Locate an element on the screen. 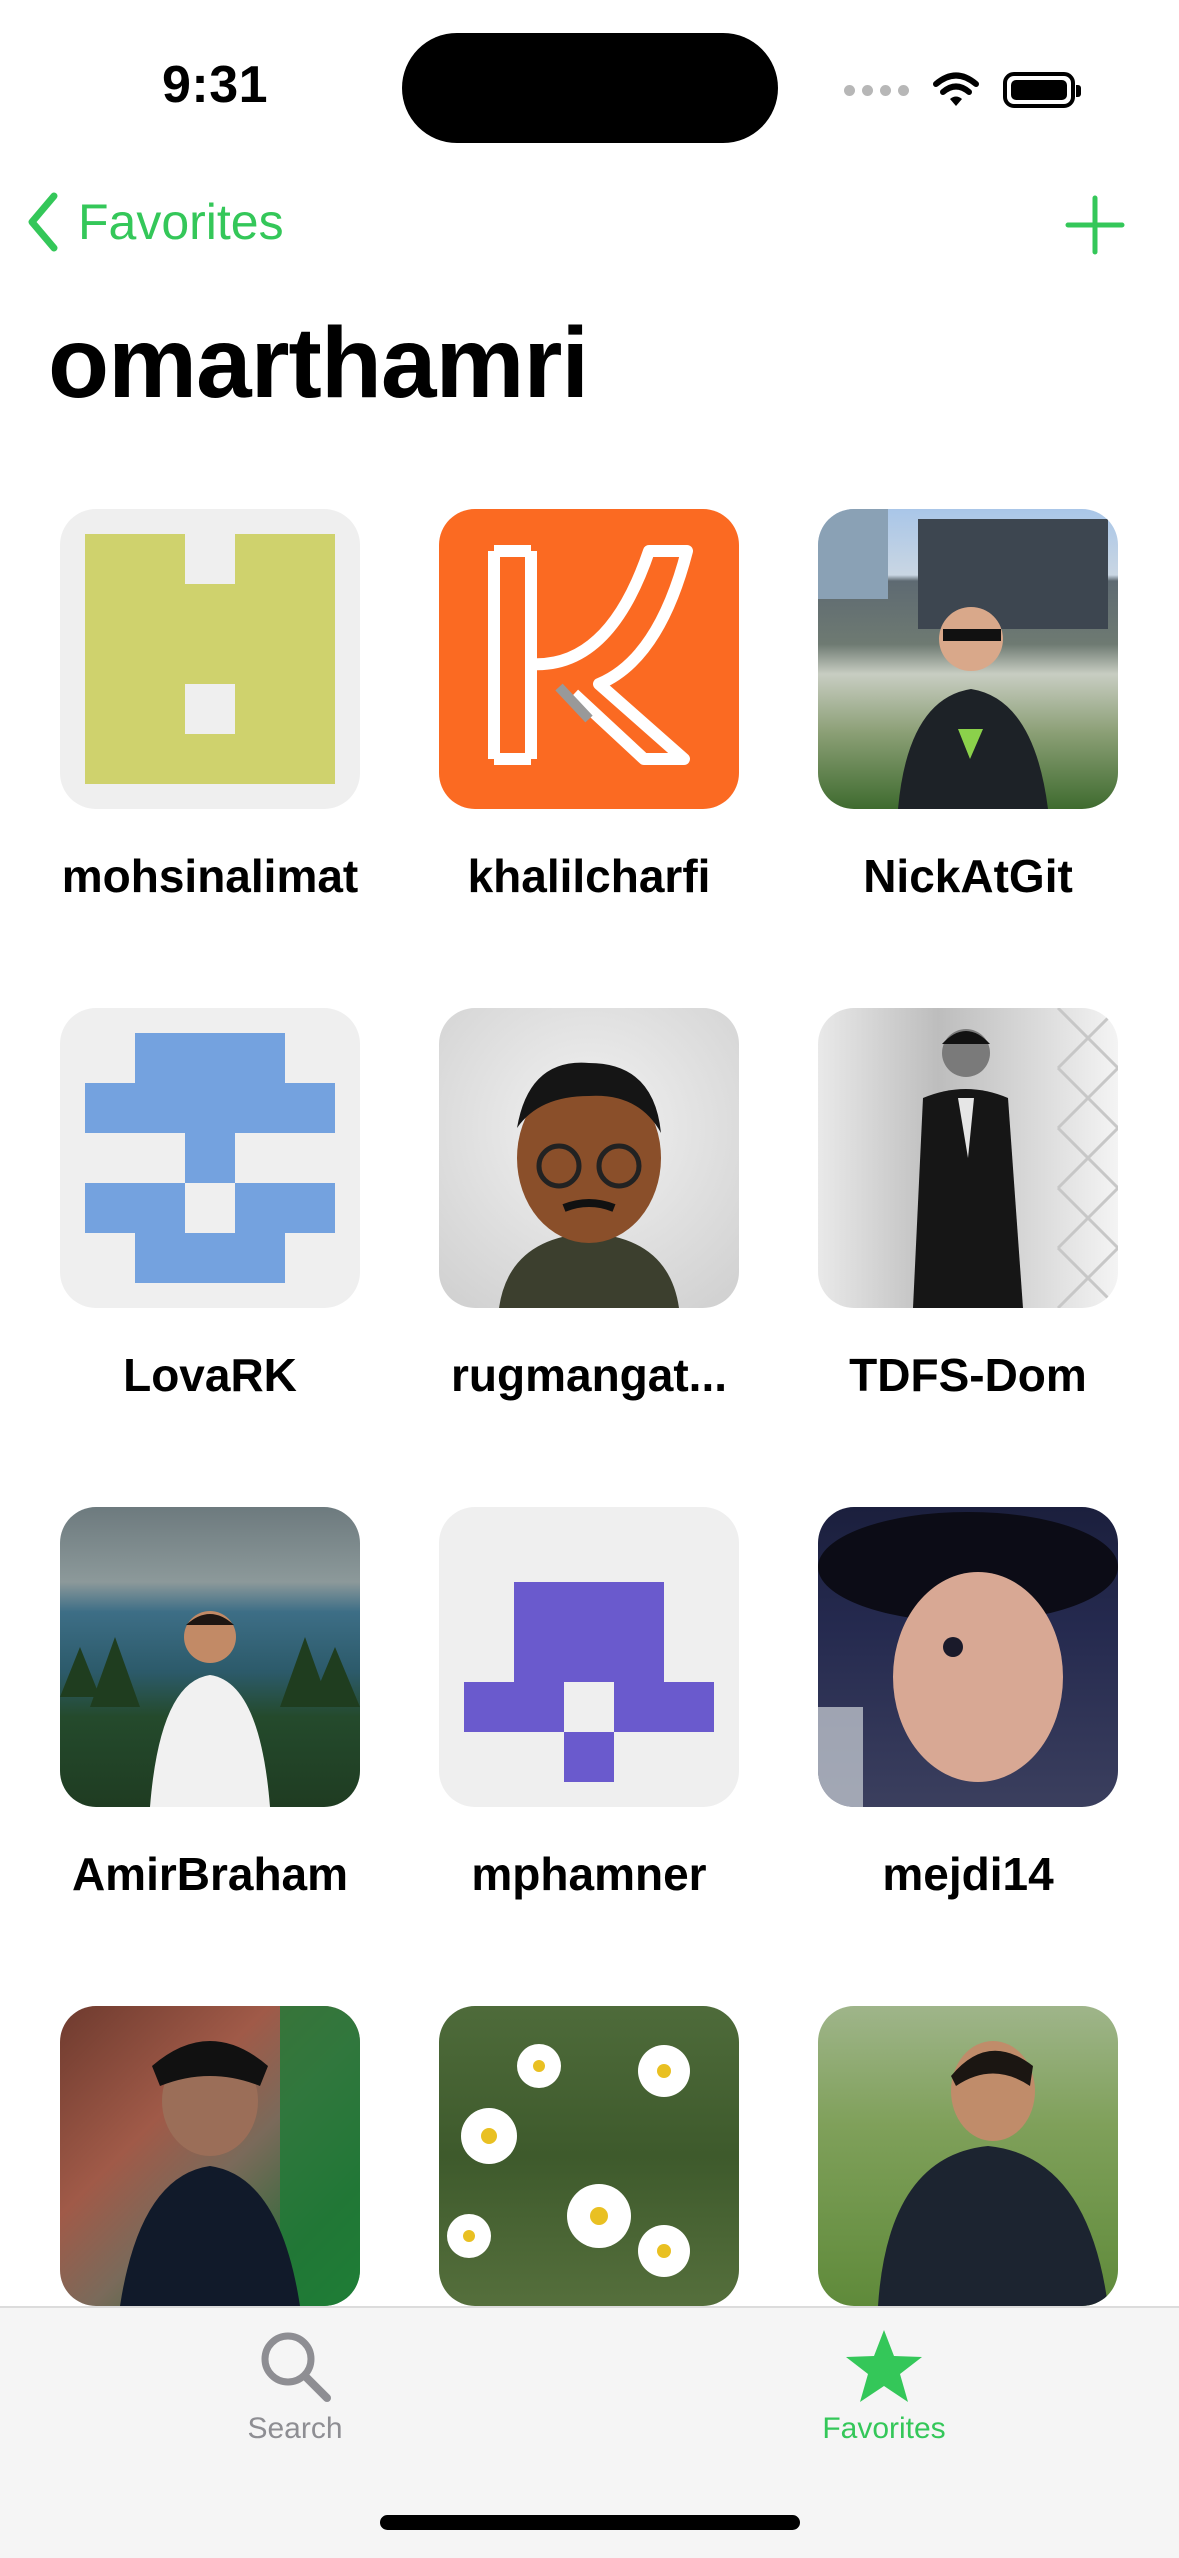  user-card: NickAtGit is located at coordinates (968, 705).